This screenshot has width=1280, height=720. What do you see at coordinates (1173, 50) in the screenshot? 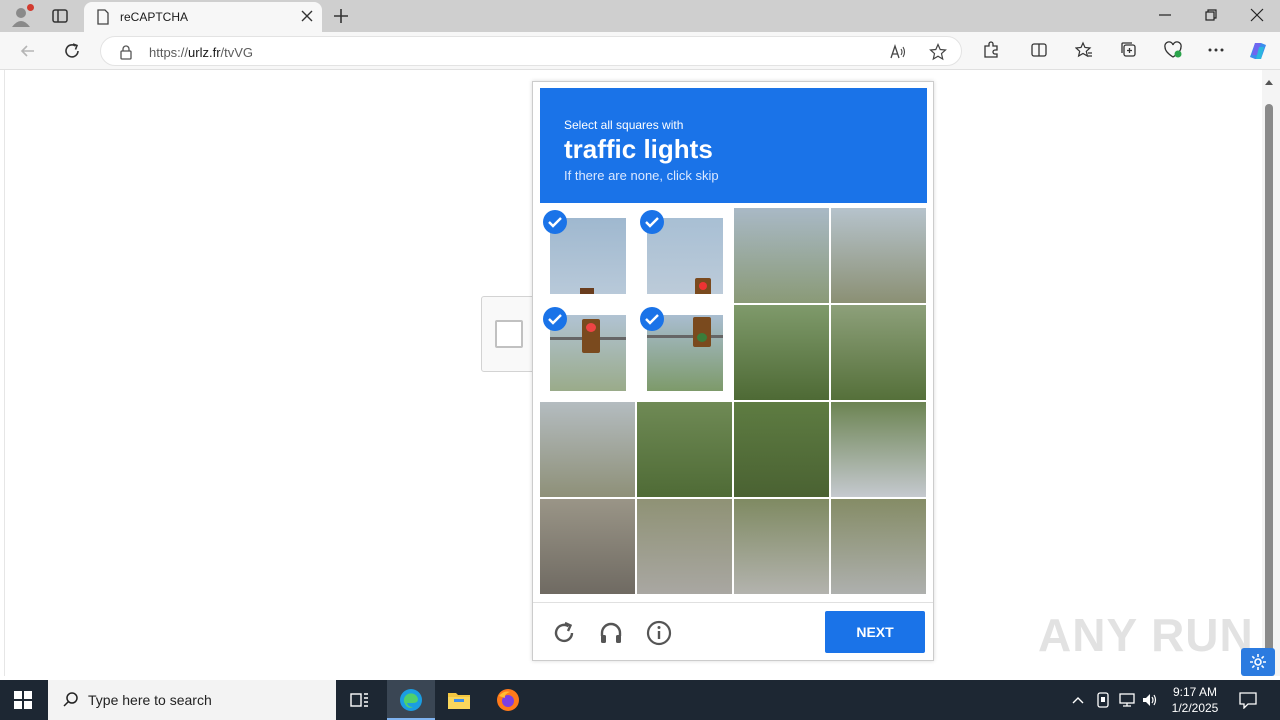
I see `browser-essentials-icon` at bounding box center [1173, 50].